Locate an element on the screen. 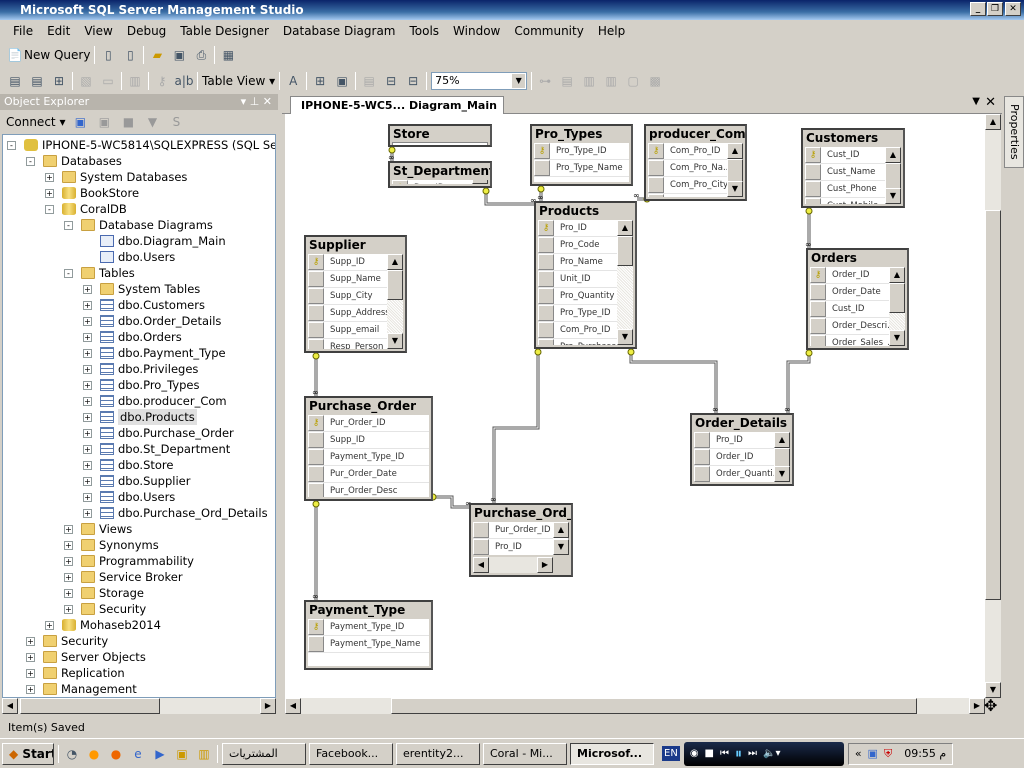  tree-node: + System Databases is located at coordinates (116, 177).